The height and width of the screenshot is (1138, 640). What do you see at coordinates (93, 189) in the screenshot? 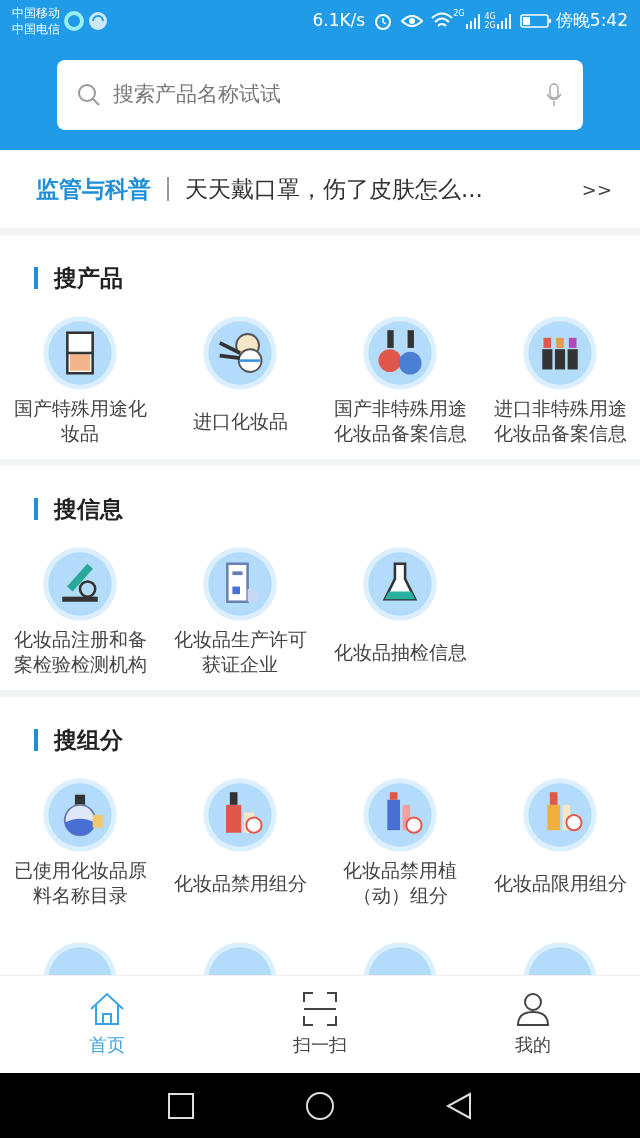
I see `notice-label: 监管与科普` at bounding box center [93, 189].